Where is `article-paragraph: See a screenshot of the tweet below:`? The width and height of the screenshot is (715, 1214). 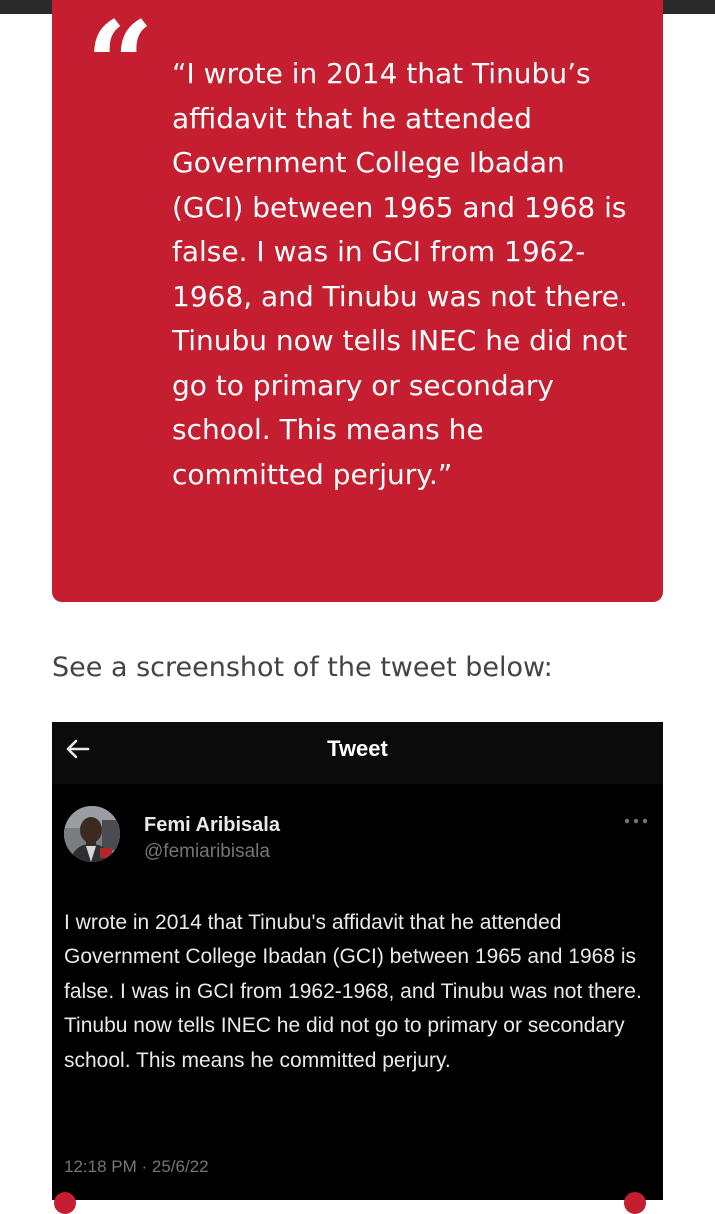
article-paragraph: See a screenshot of the tweet below: is located at coordinates (302, 667).